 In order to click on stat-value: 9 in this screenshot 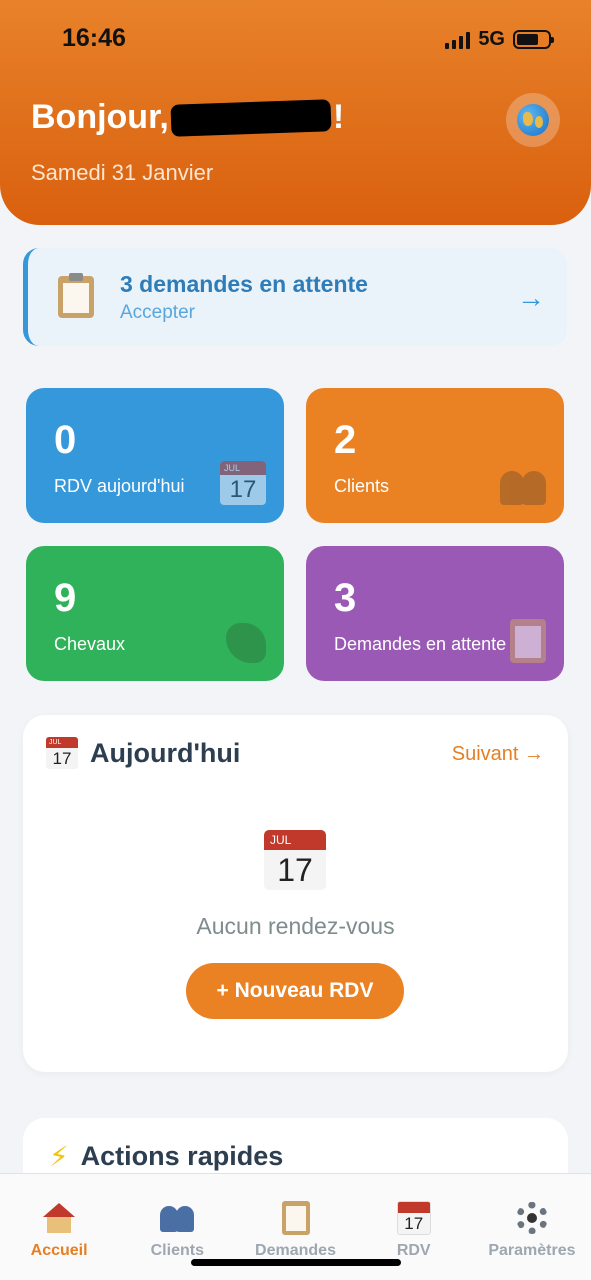, I will do `click(65, 598)`.